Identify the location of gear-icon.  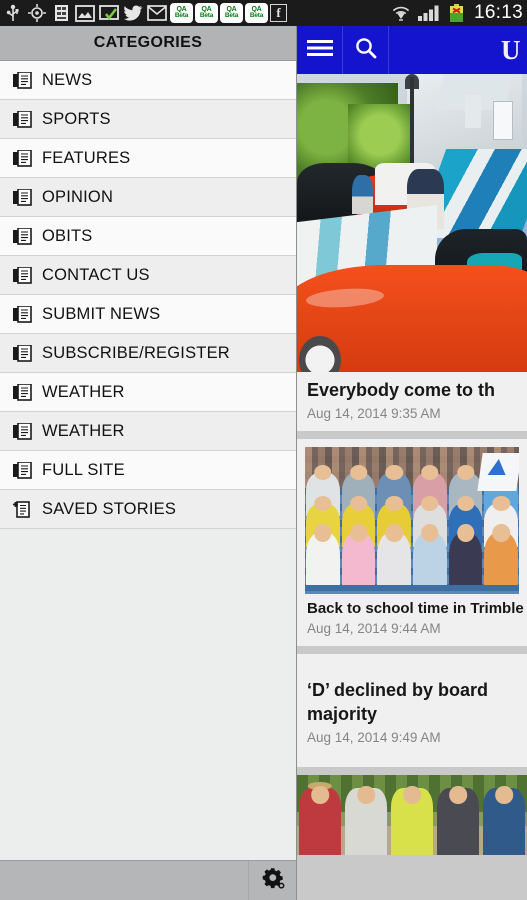
(273, 880).